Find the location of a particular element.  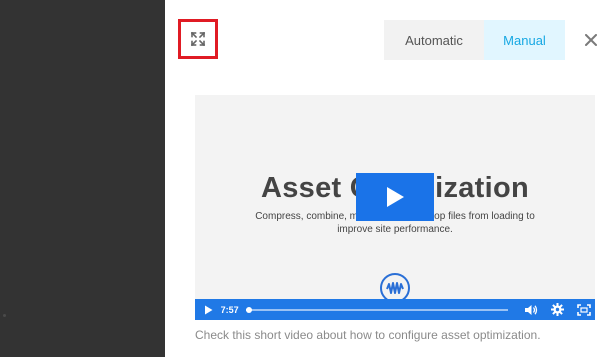

close-icon is located at coordinates (591, 40).